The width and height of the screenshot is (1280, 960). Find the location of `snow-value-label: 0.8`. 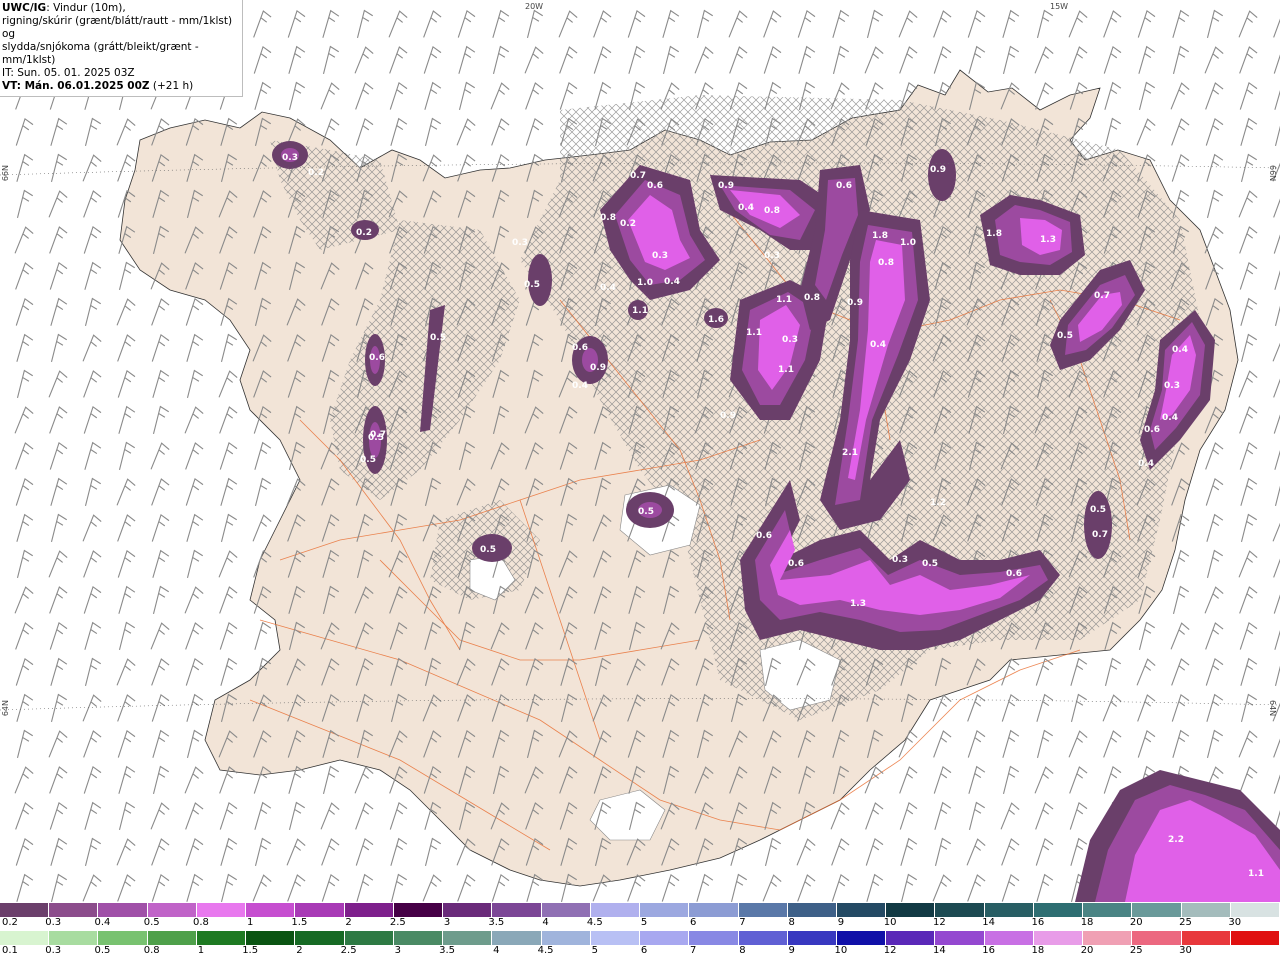

snow-value-label: 0.8 is located at coordinates (812, 298).